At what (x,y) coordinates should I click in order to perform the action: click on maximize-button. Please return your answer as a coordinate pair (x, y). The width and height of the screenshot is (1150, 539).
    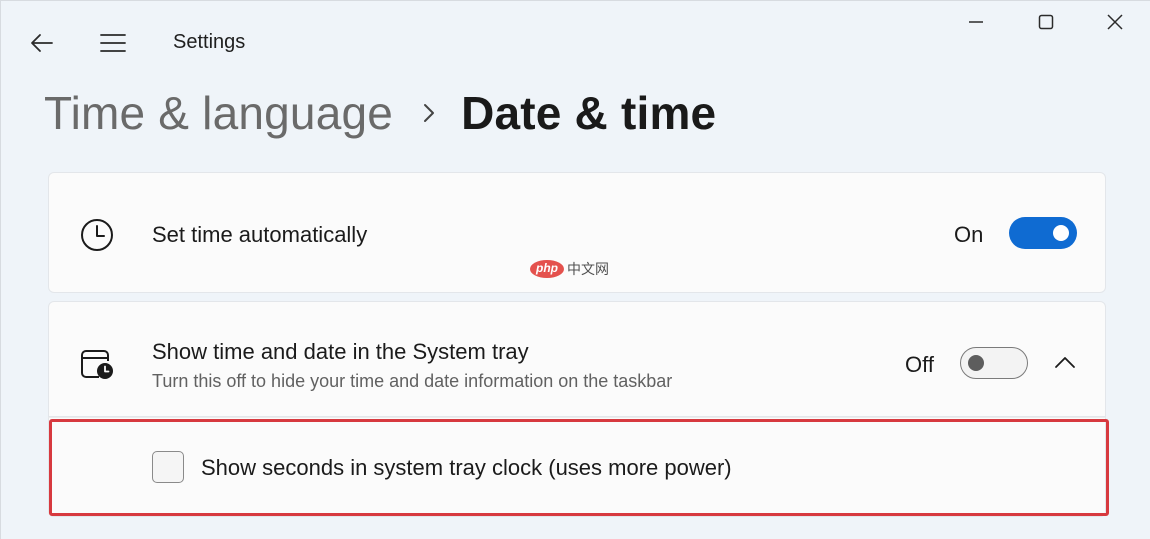
    Looking at the image, I should click on (1046, 22).